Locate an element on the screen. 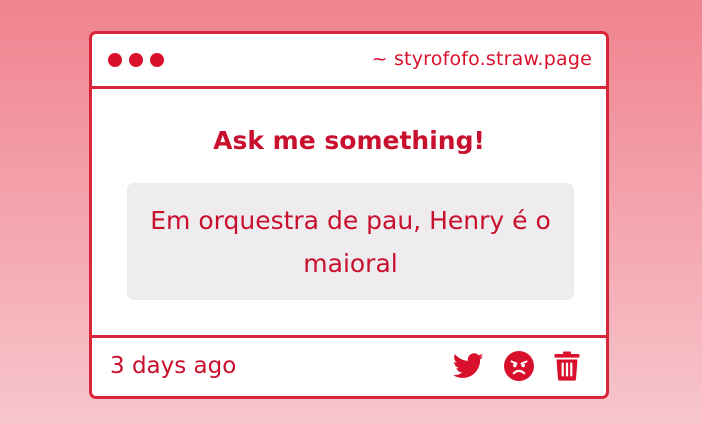 The width and height of the screenshot is (702, 424). window-controls is located at coordinates (136, 60).